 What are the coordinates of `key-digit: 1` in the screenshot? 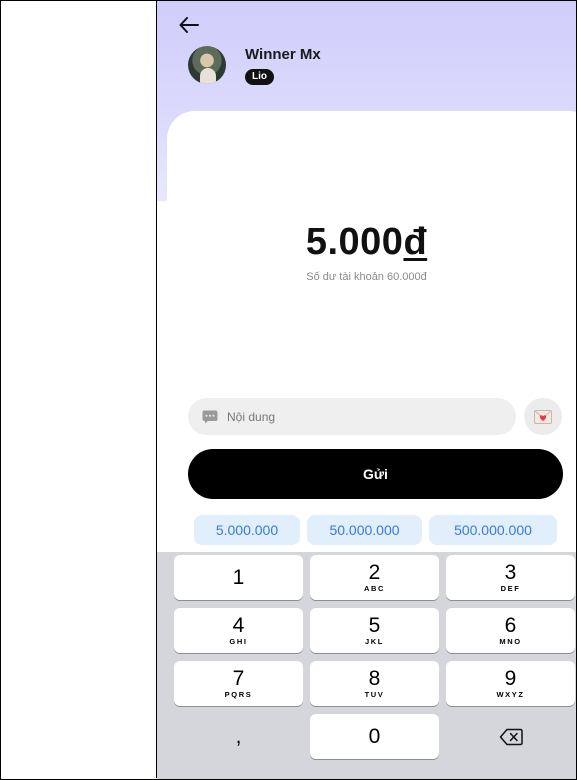 It's located at (238, 577).